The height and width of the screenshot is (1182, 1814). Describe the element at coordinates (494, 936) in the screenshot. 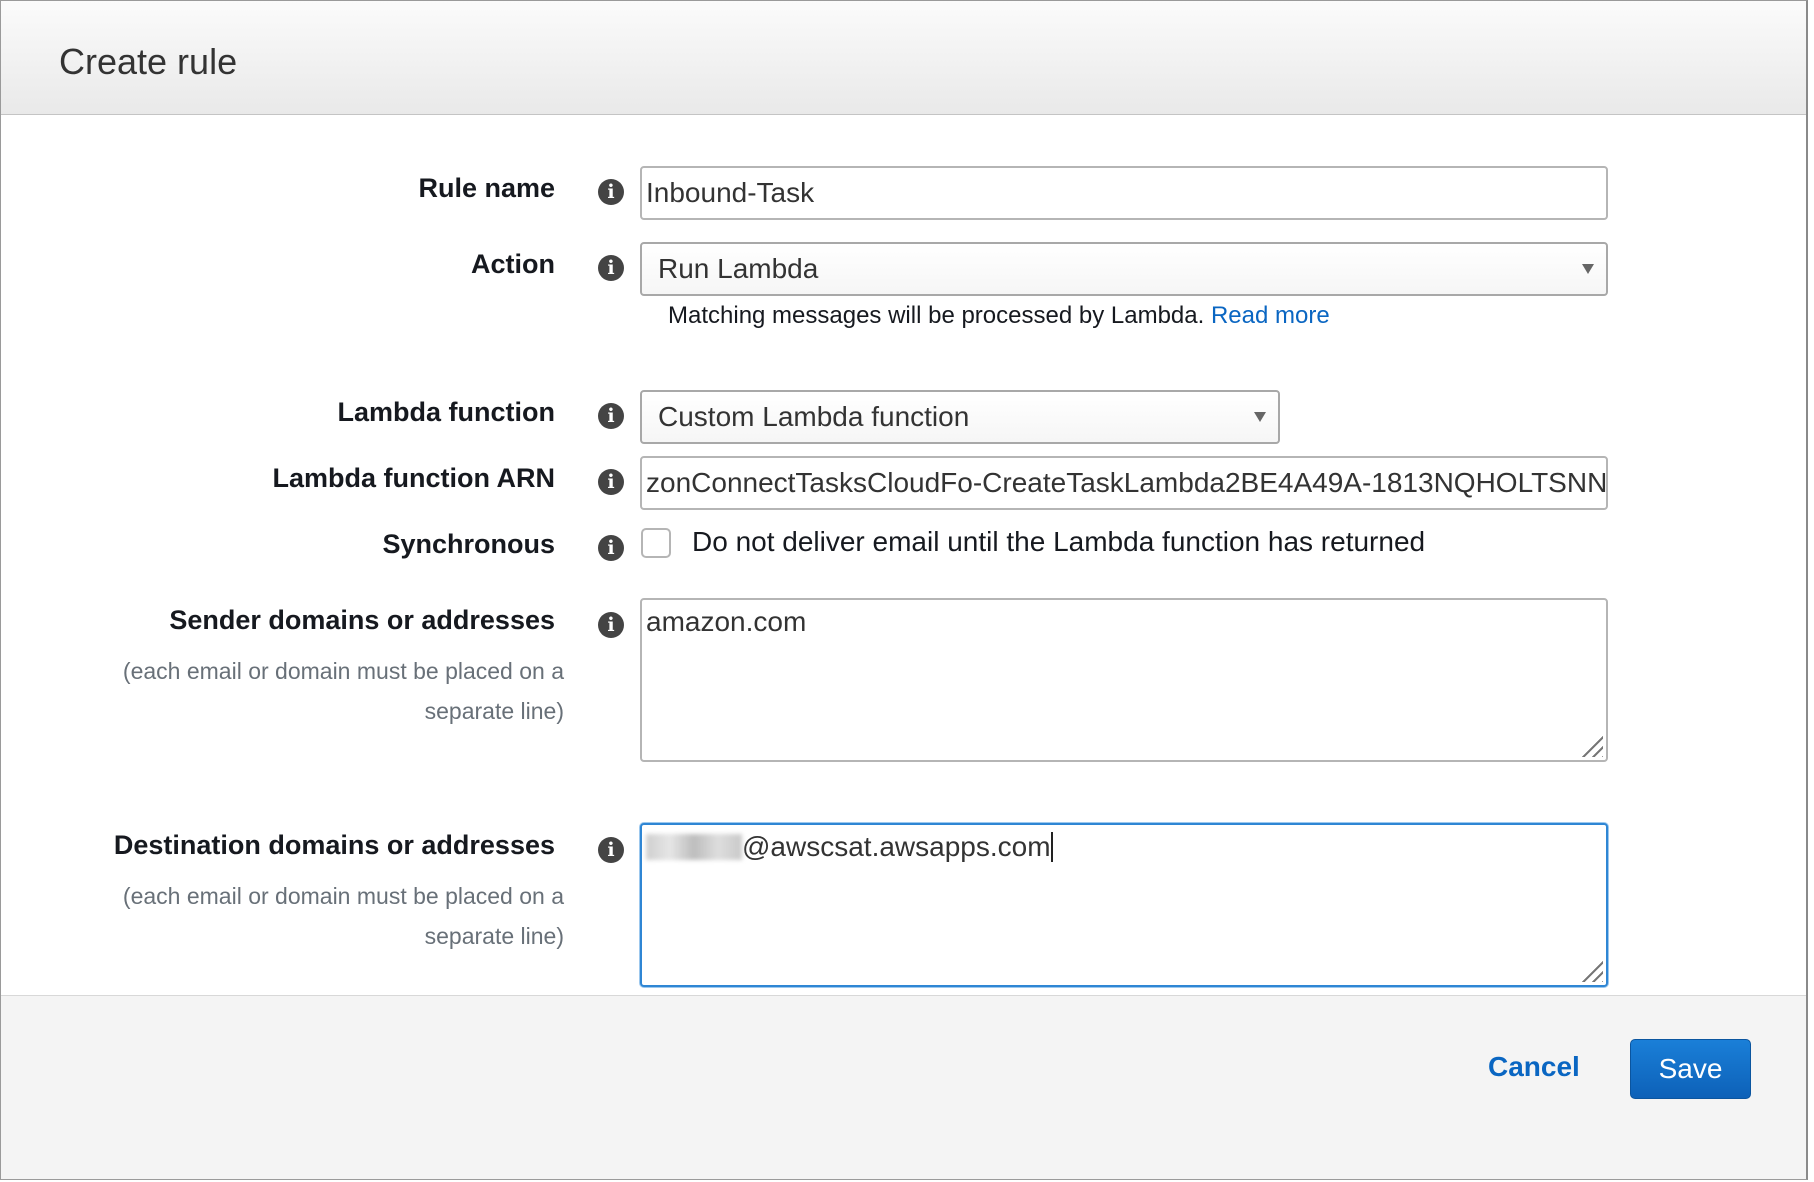

I see `destination-hint-line2: separate line)` at that location.